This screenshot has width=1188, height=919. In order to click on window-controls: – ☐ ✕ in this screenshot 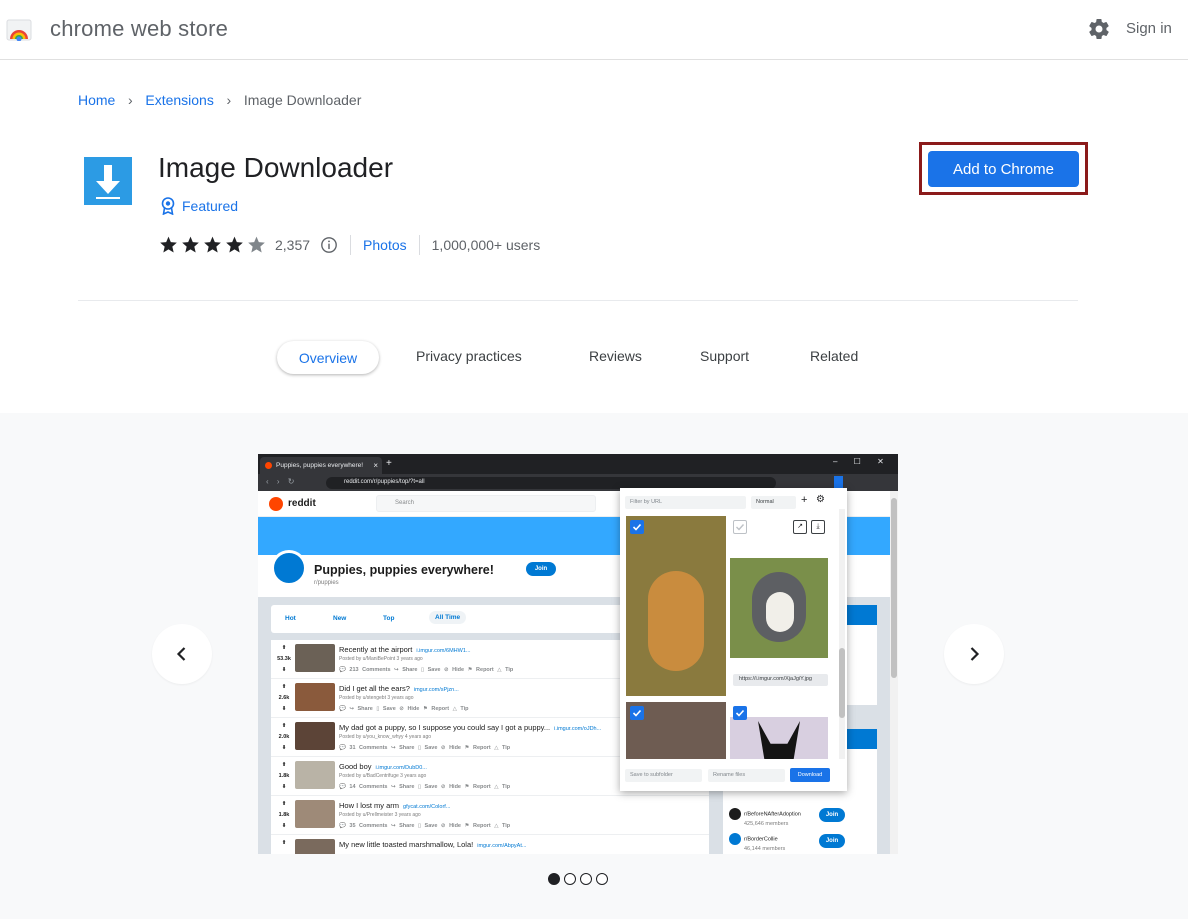, I will do `click(858, 461)`.